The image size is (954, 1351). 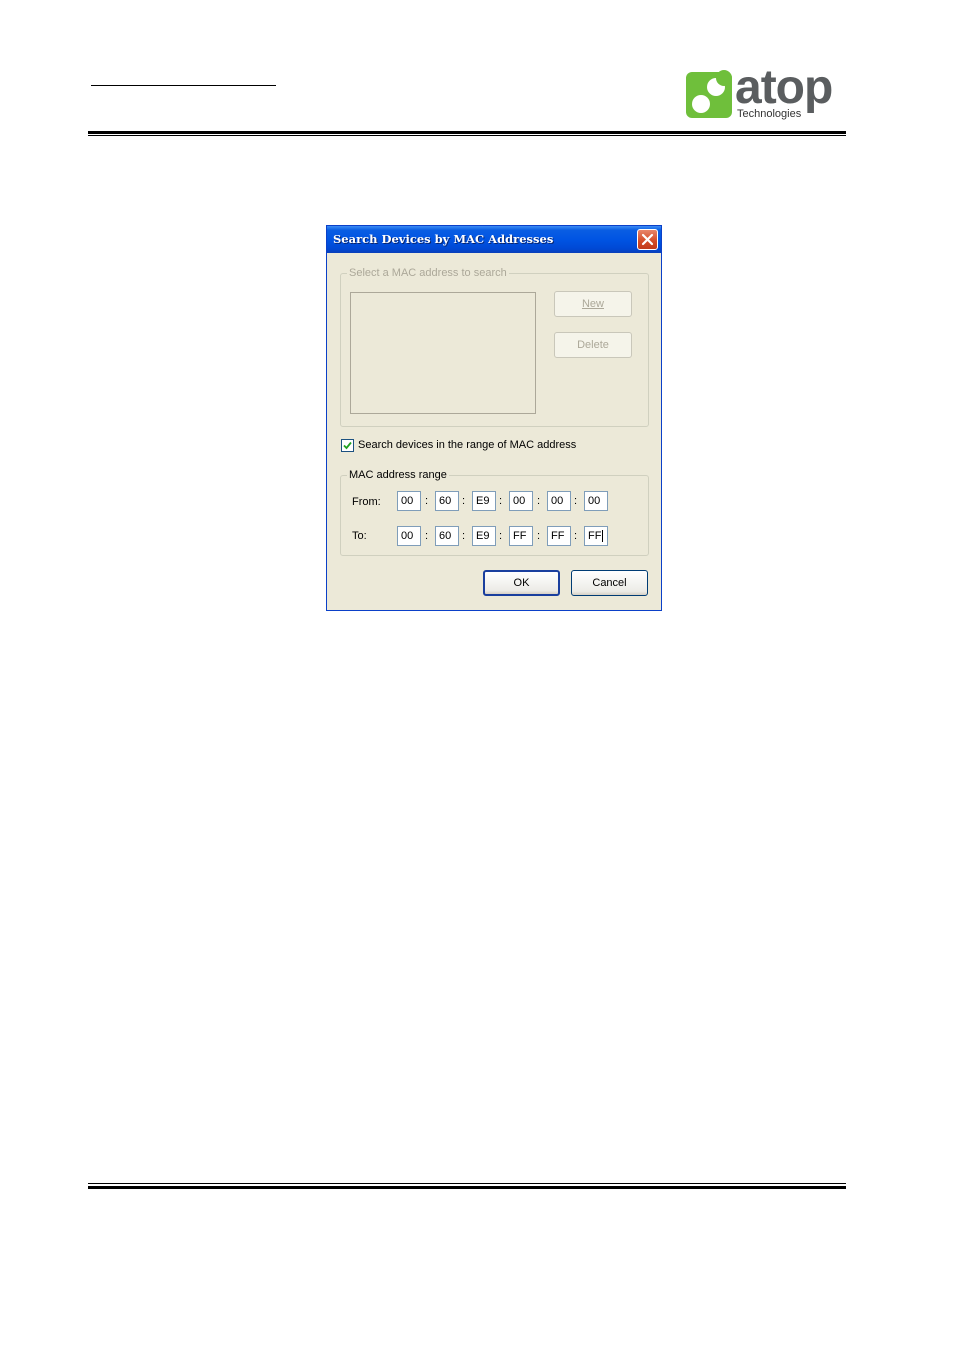 I want to click on to-octet-3: E9, so click(x=484, y=536).